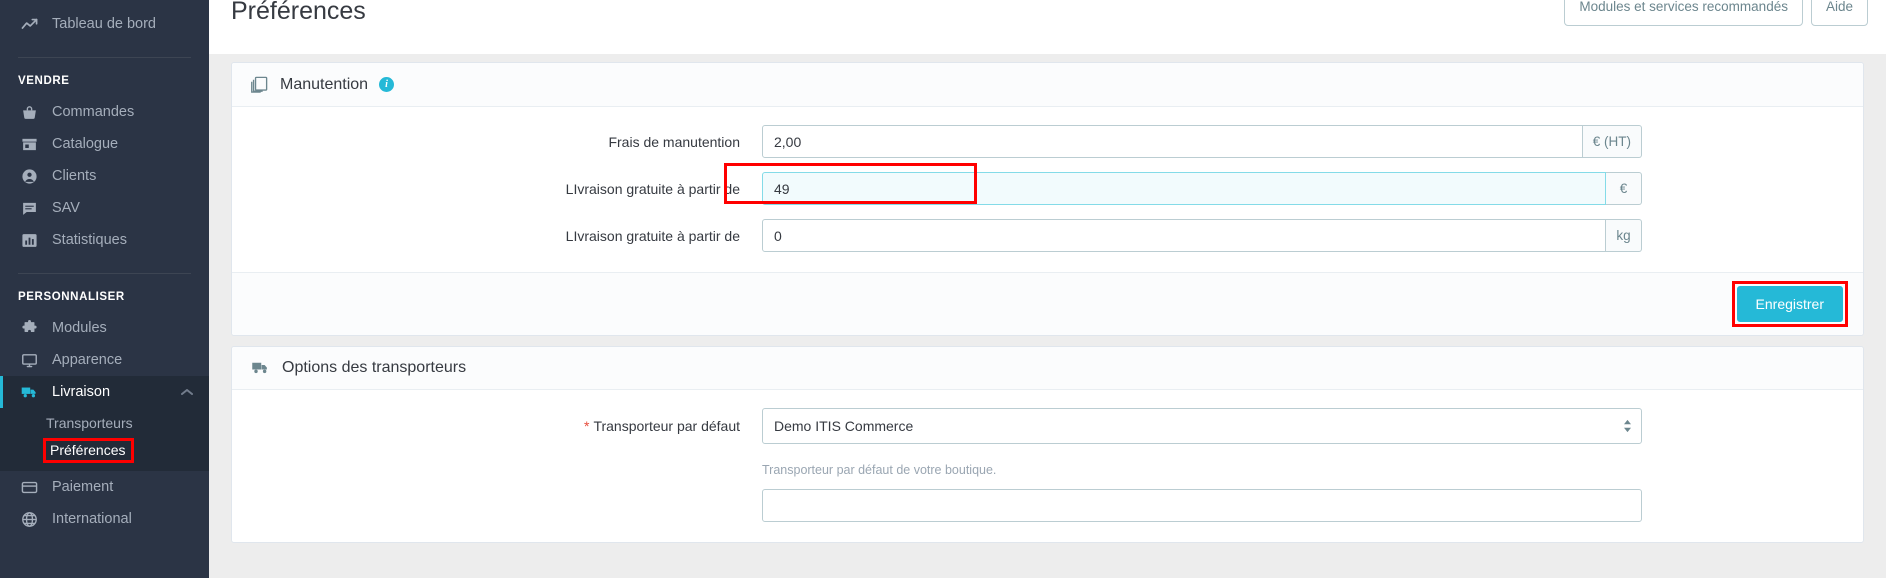 The height and width of the screenshot is (578, 1886). I want to click on manutention-panel-footer: Enregistrer, so click(1047, 303).